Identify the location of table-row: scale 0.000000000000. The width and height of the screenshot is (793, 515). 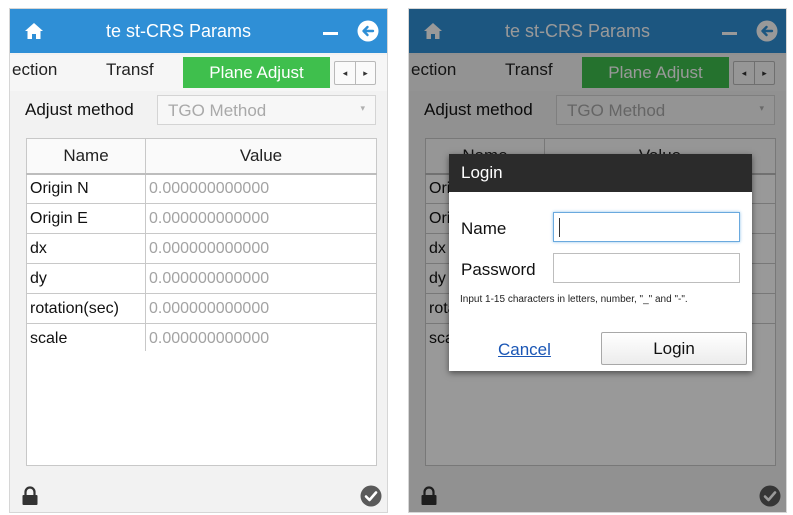
(201, 338).